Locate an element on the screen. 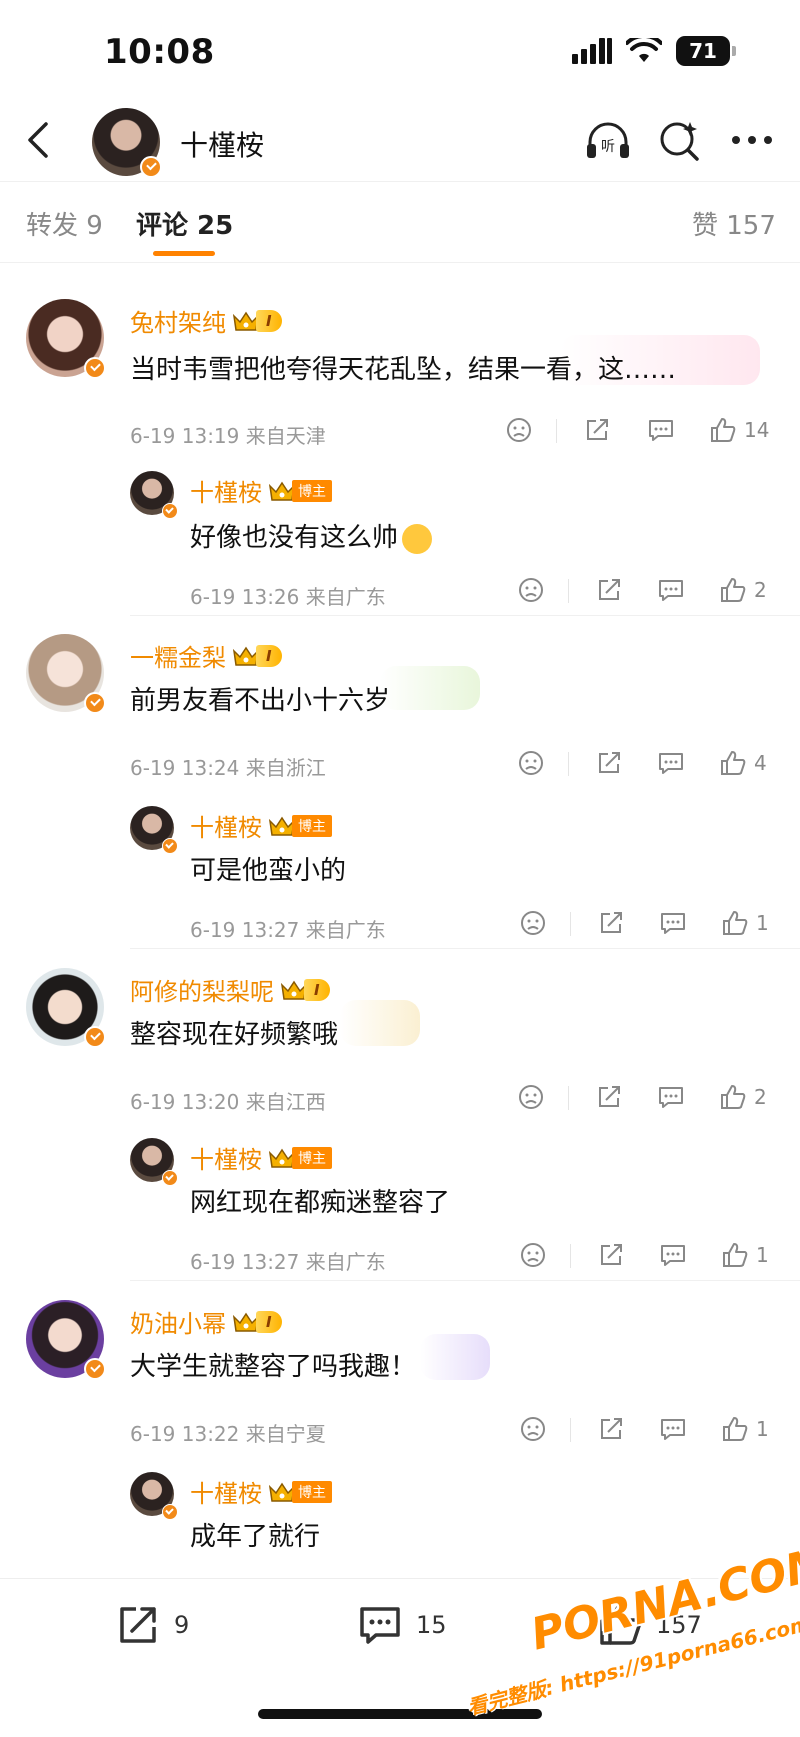 The width and height of the screenshot is (800, 1737). reply-meta: 6-19 13:27 来自广东 is located at coordinates (288, 1262).